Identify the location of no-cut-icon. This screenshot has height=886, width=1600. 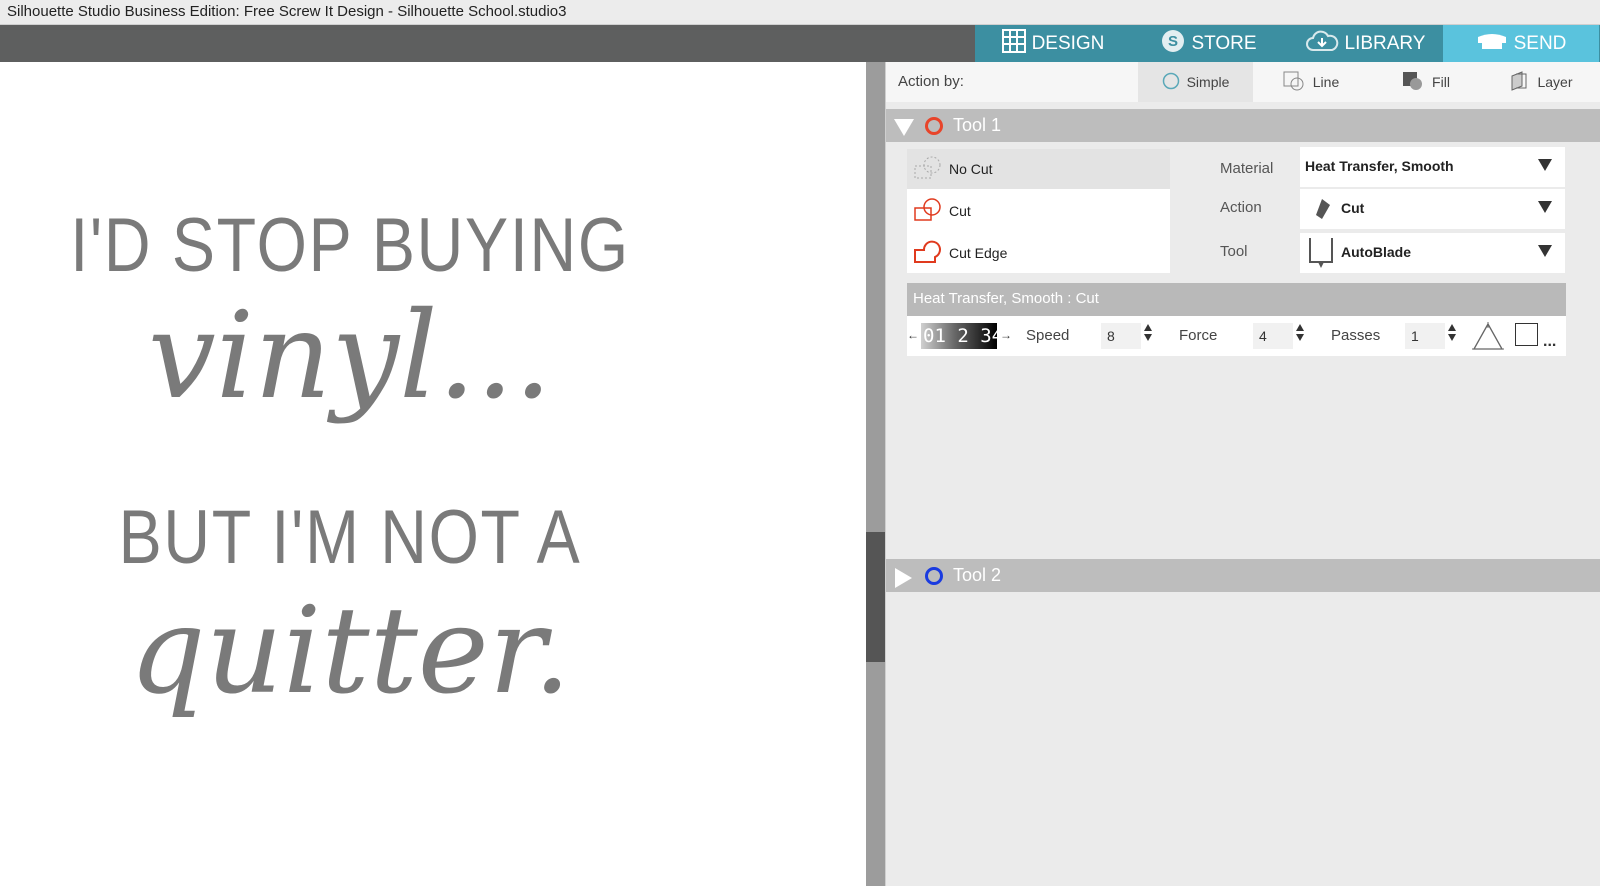
(928, 169).